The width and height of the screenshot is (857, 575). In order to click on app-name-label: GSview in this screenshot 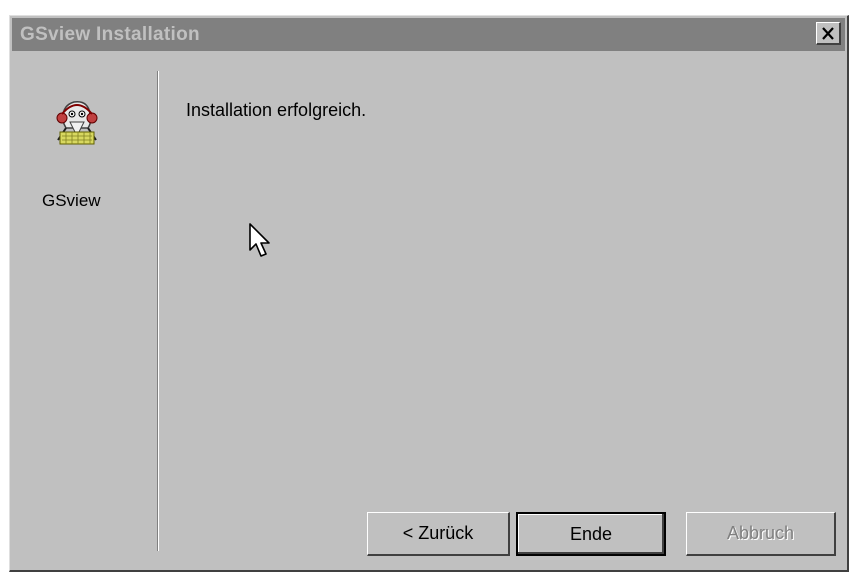, I will do `click(71, 200)`.